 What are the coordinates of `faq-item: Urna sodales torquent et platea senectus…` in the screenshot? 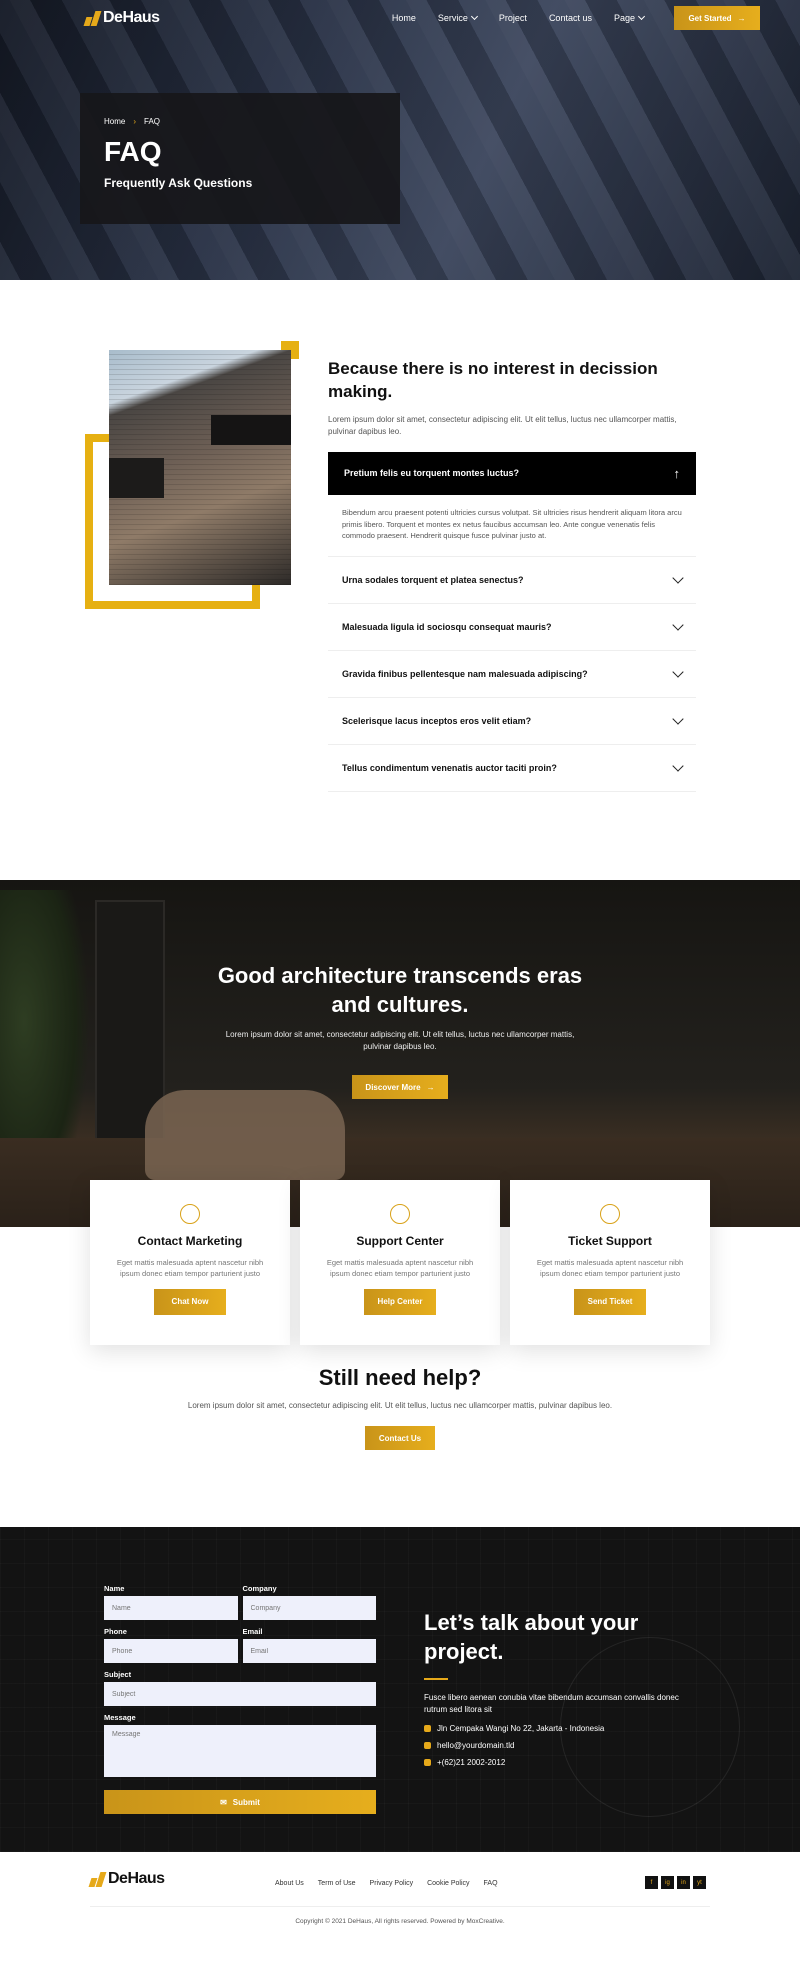 It's located at (512, 580).